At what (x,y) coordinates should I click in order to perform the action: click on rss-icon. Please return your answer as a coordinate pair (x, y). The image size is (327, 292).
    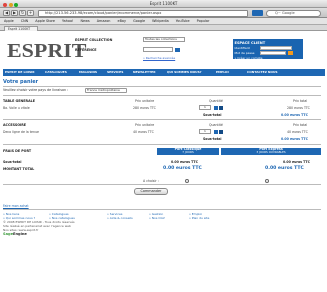
    Looking at the image, I should click on (257, 13).